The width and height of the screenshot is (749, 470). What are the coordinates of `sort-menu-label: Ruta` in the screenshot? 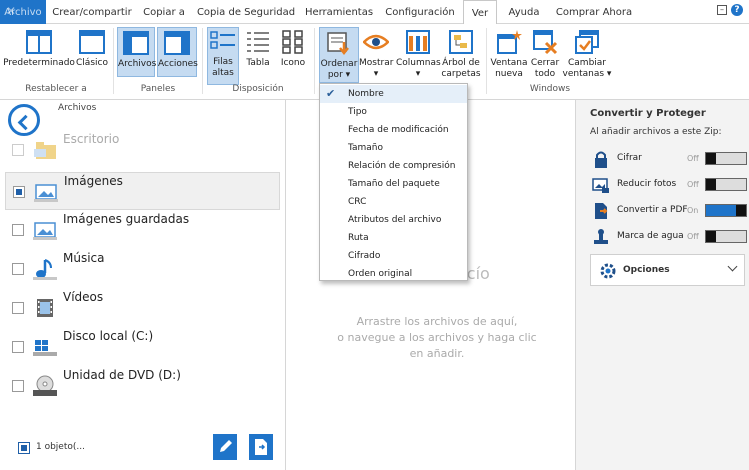 It's located at (358, 238).